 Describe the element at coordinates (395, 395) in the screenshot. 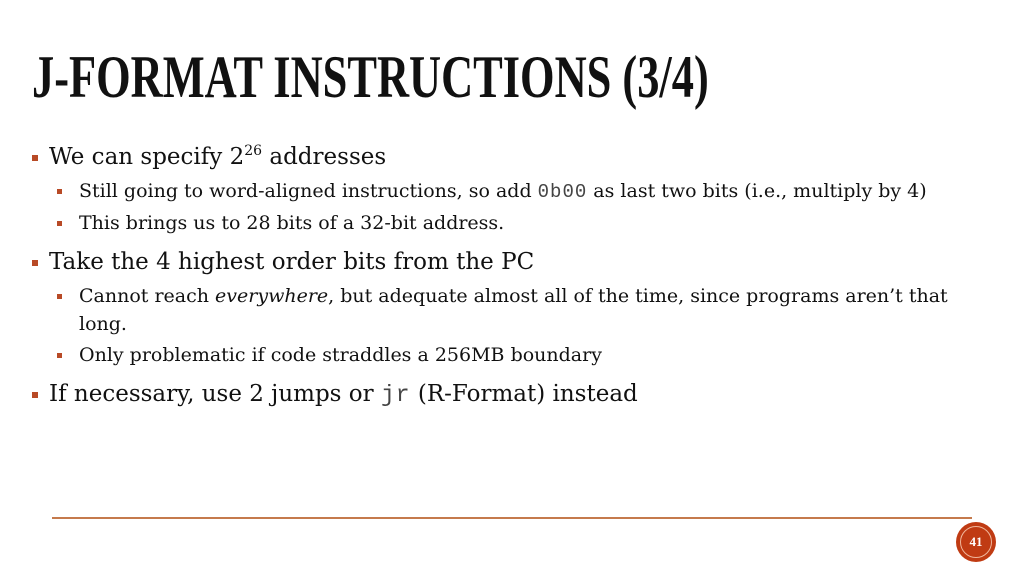

I see `code-snippet: jr` at that location.